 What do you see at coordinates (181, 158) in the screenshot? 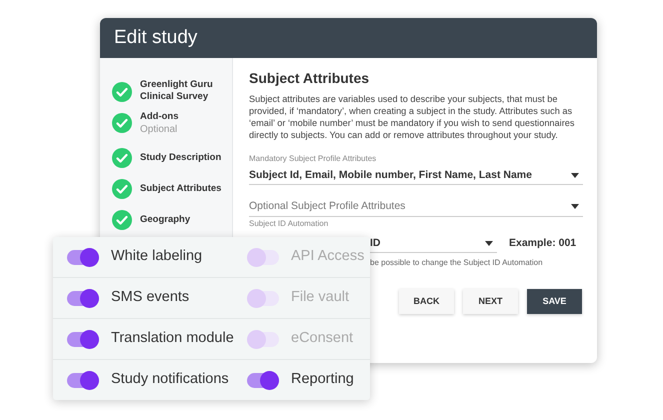
I see `step-label: Study Description` at bounding box center [181, 158].